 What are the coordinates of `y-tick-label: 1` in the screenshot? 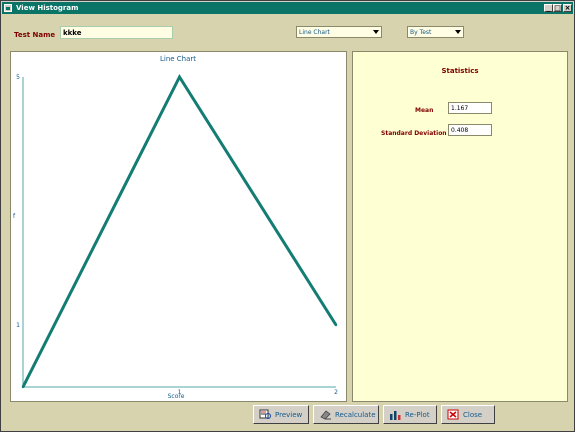 It's located at (18, 325).